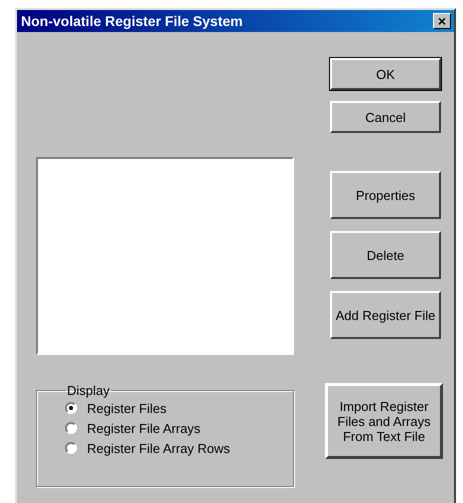 The height and width of the screenshot is (503, 463). Describe the element at coordinates (126, 408) in the screenshot. I see `radio-label: Register Files` at that location.